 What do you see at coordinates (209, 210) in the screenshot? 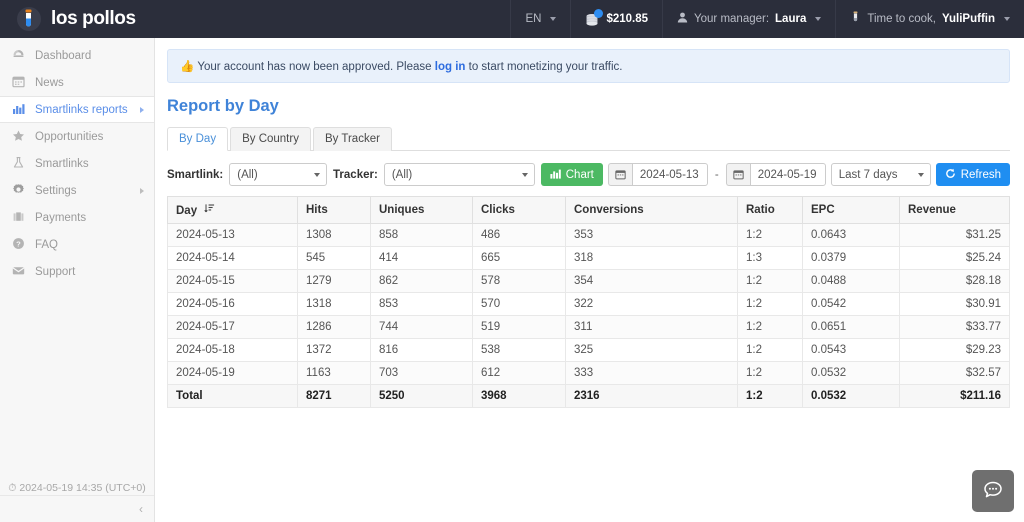
I see `sort-descending-icon` at bounding box center [209, 210].